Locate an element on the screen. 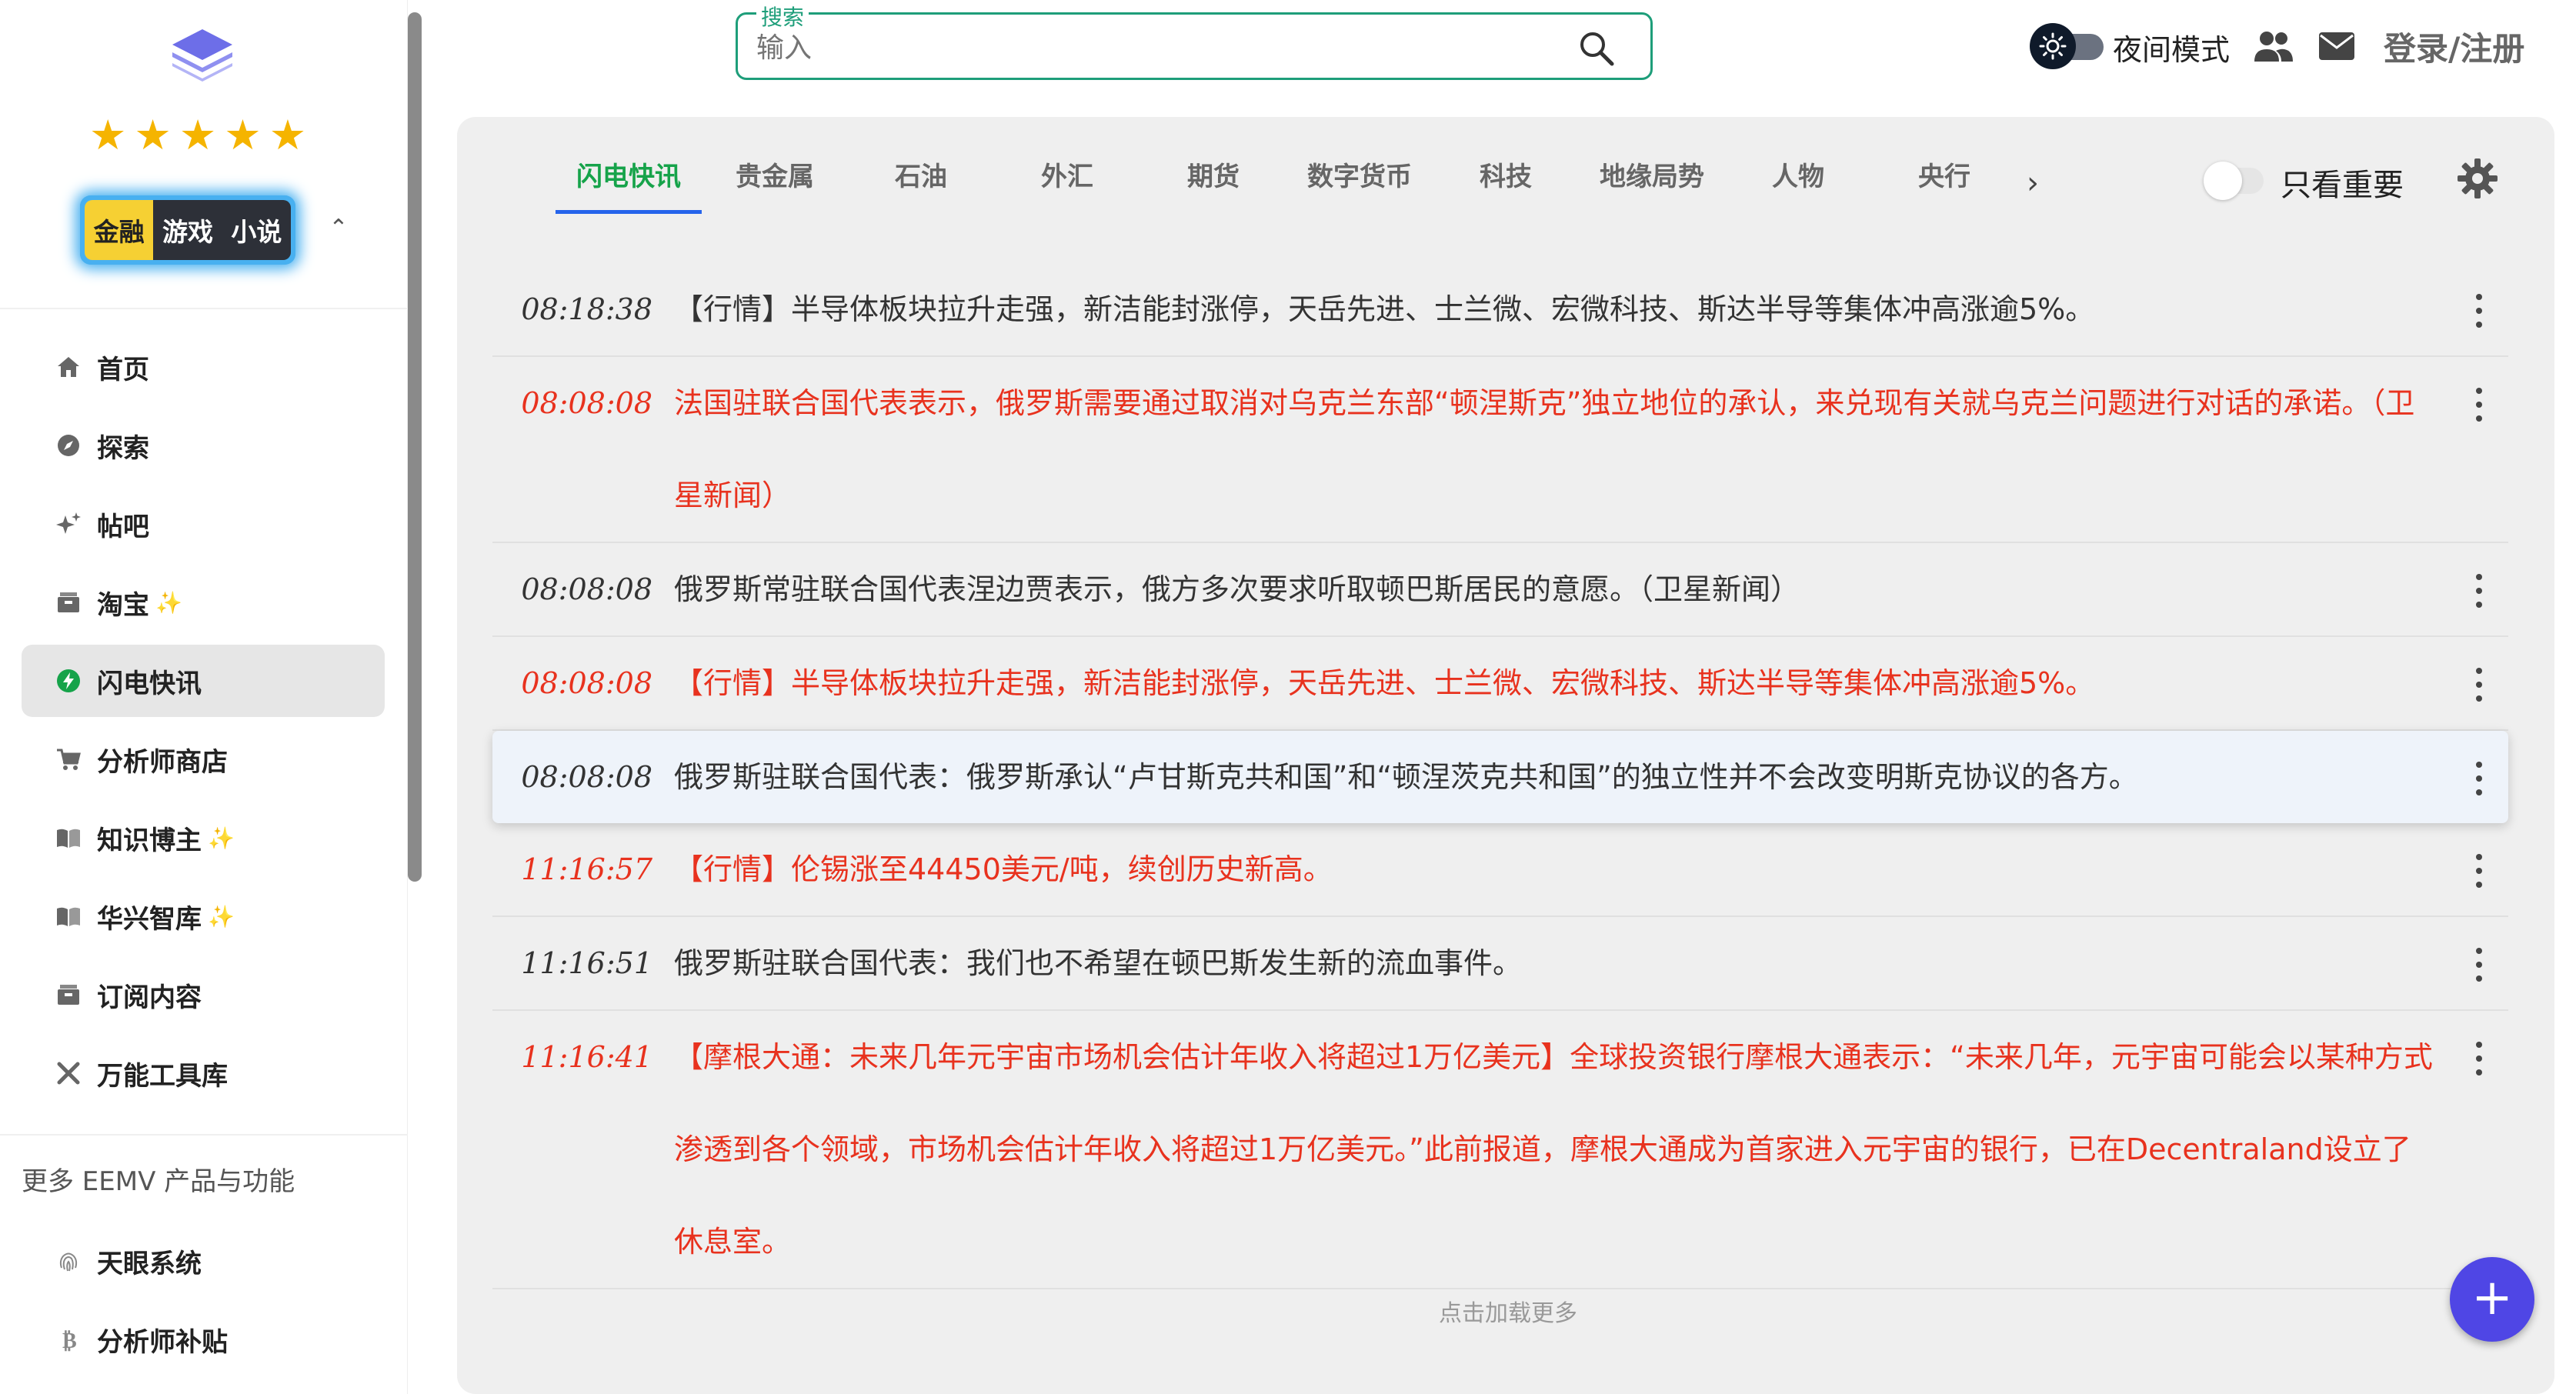  mode-finance: 金融 is located at coordinates (120, 230).